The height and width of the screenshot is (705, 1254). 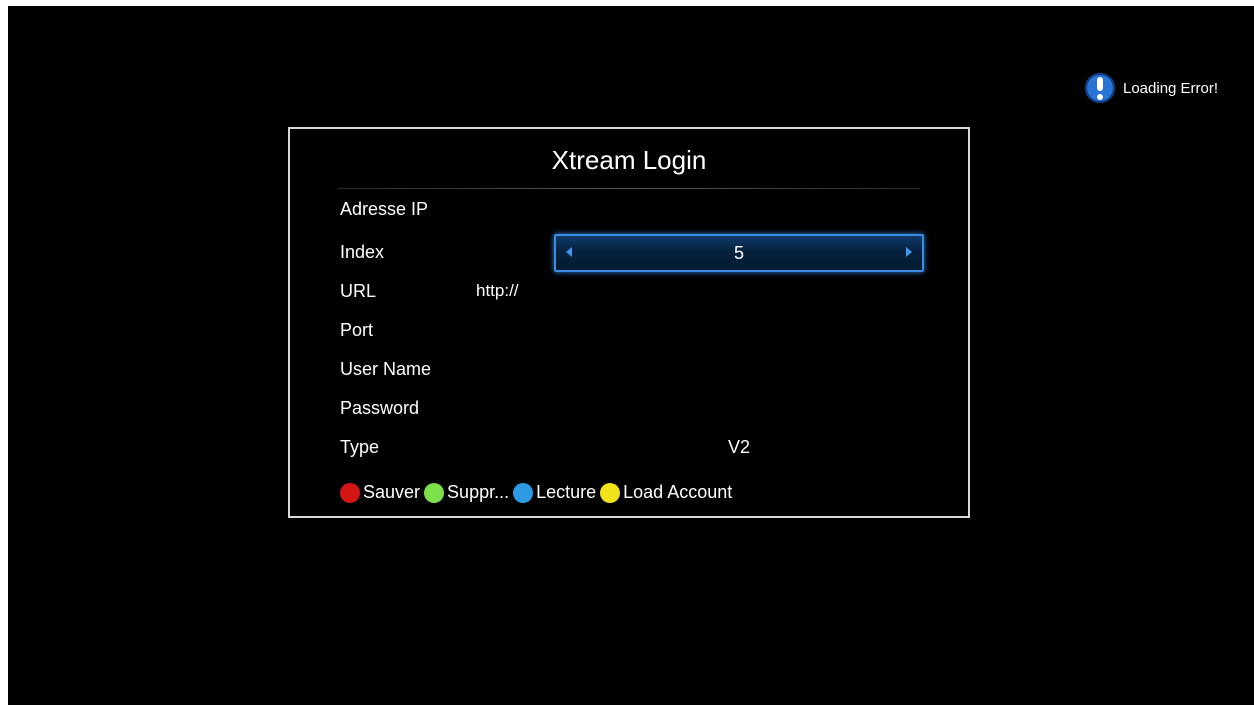 I want to click on alert-icon, so click(x=1100, y=88).